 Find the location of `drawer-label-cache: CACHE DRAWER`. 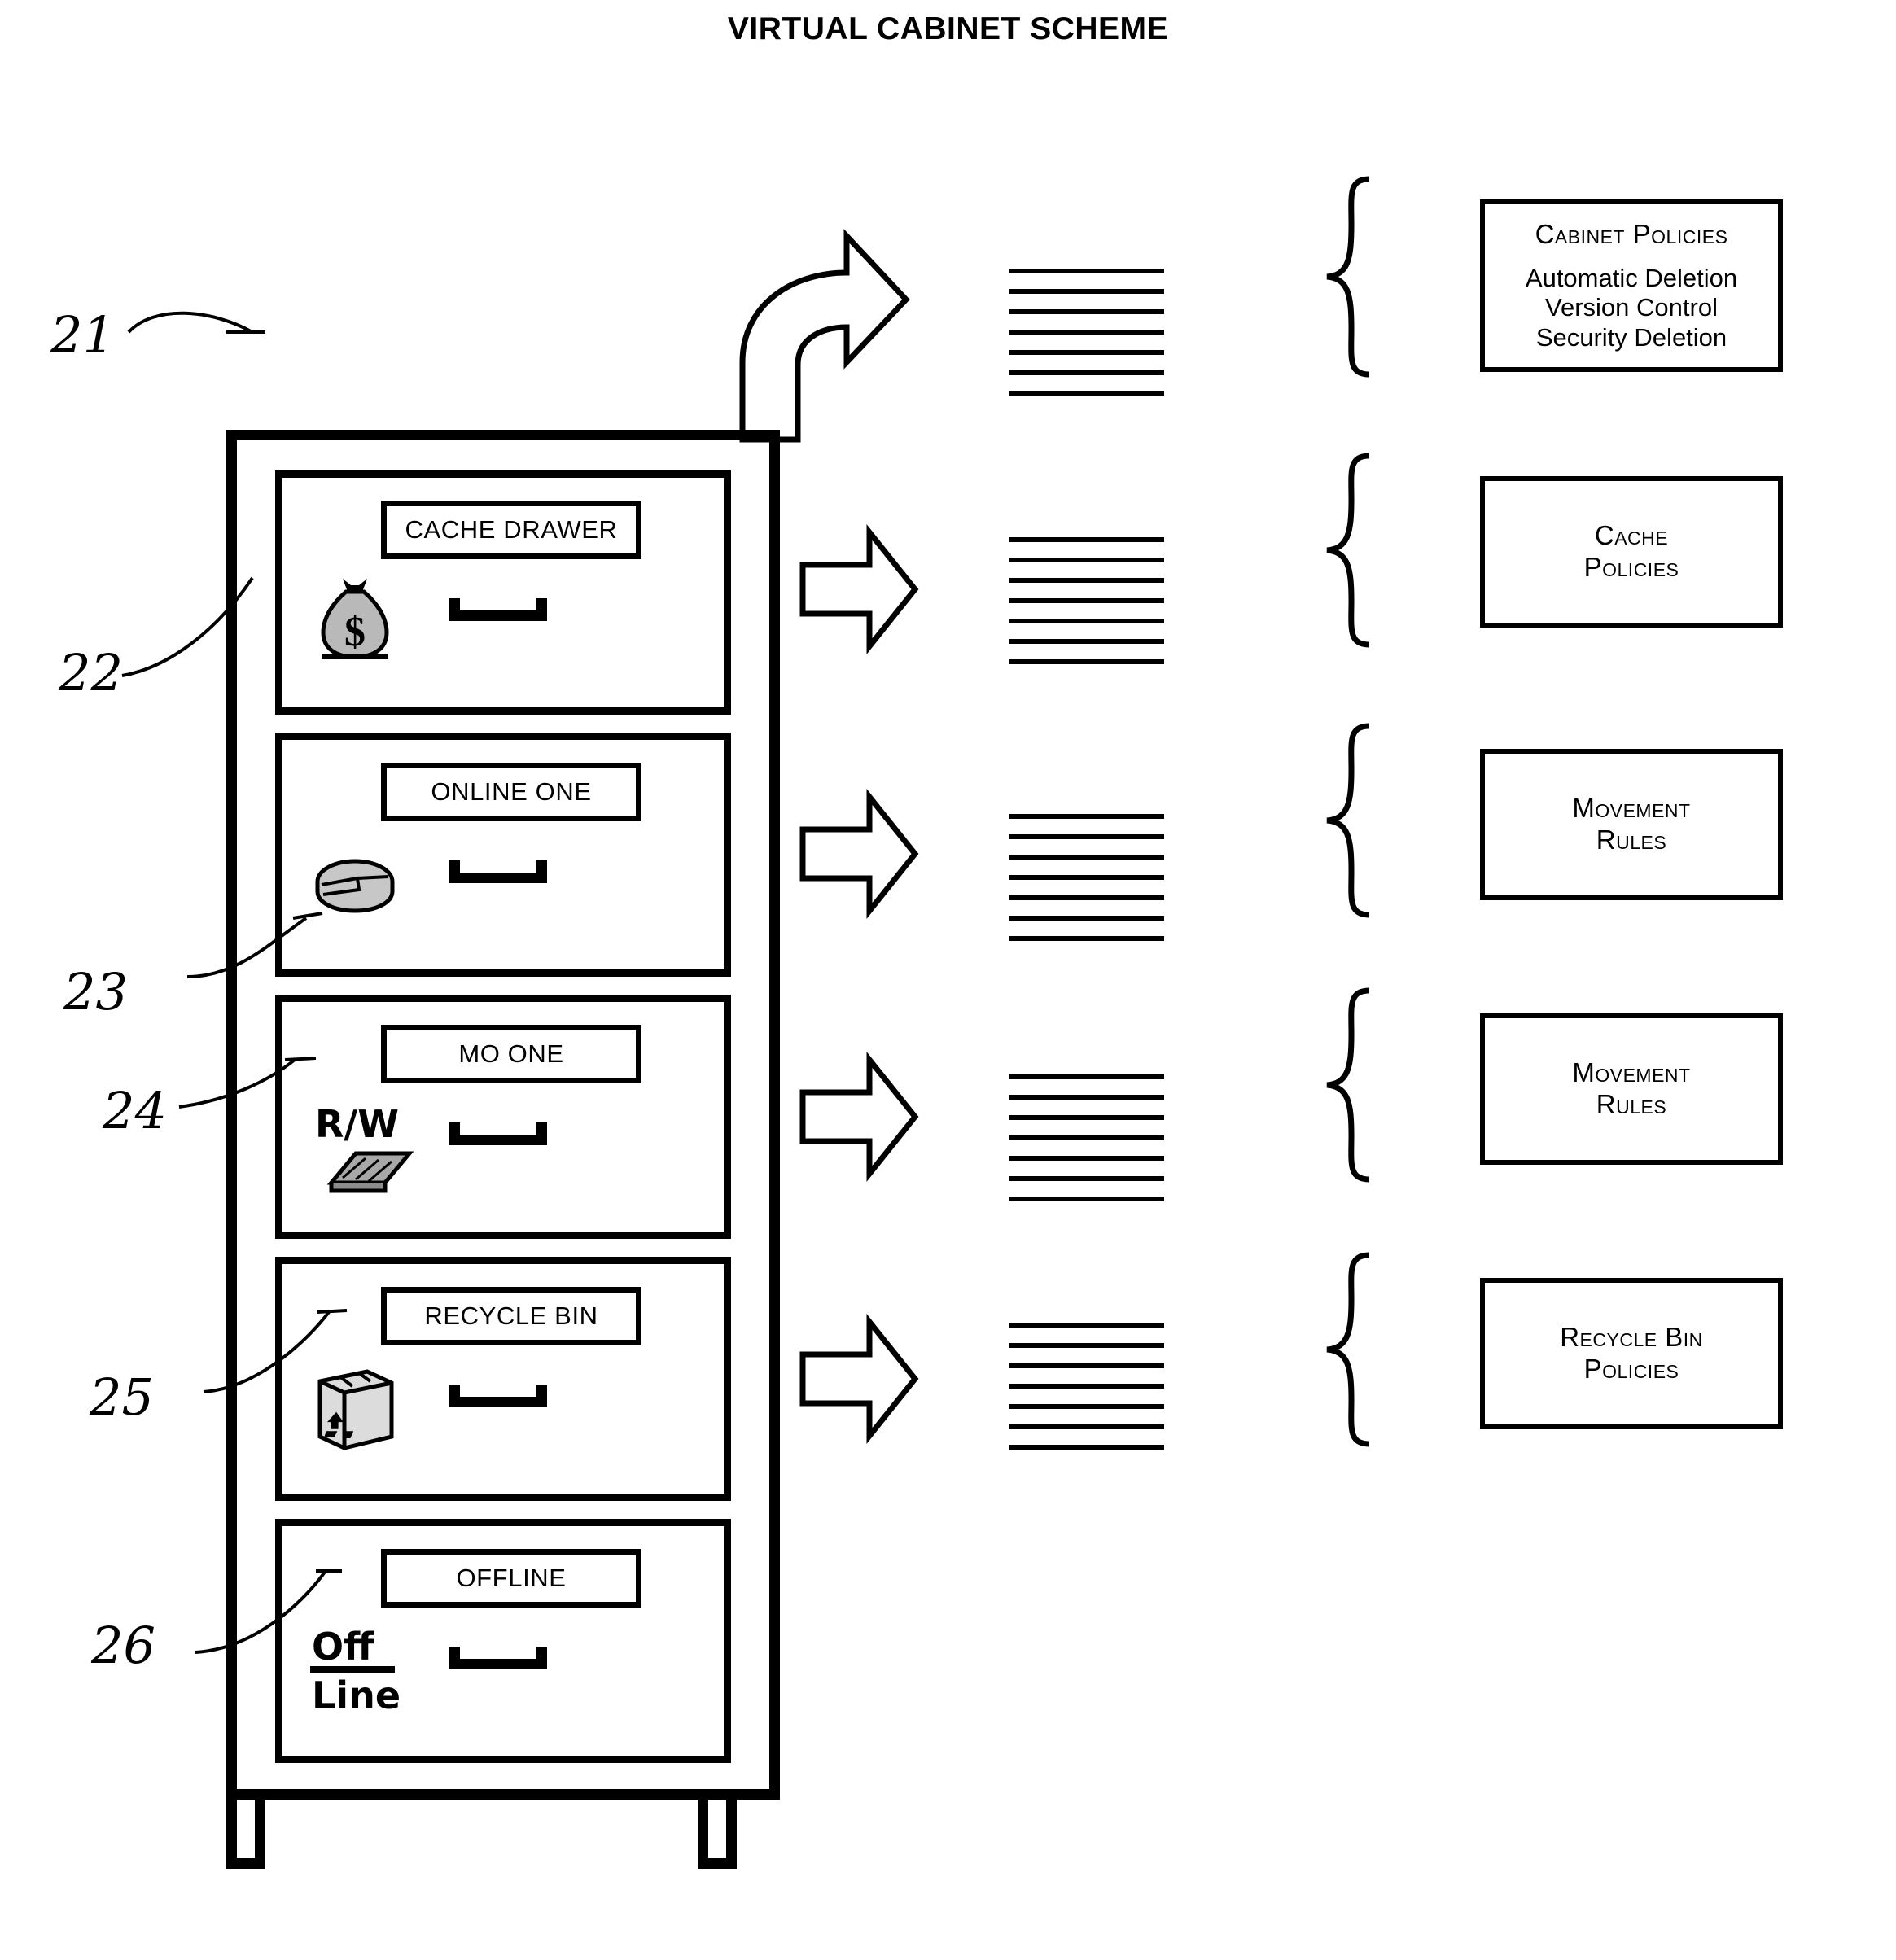

drawer-label-cache: CACHE DRAWER is located at coordinates (511, 529).